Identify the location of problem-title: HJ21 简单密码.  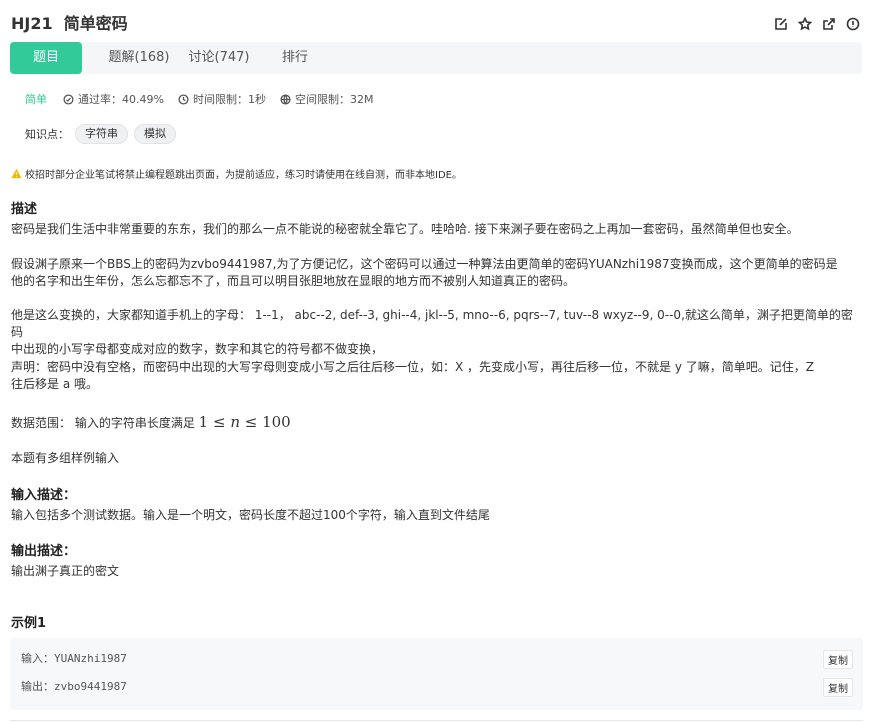
(69, 24).